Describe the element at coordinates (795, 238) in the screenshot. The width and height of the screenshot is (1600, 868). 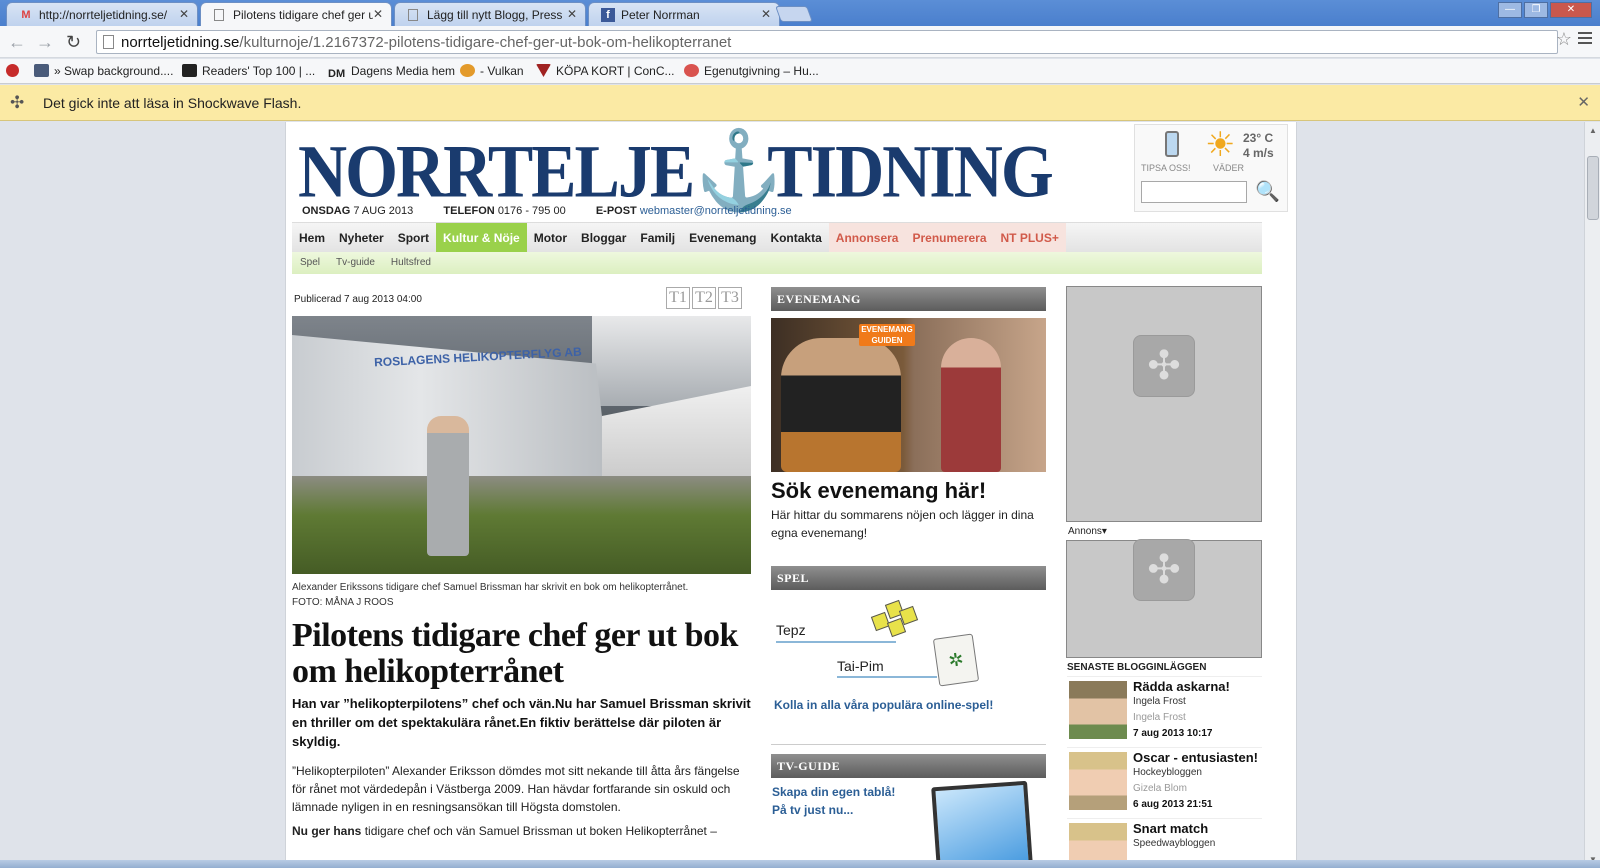
I see `nav-kontakta: Kontakta` at that location.